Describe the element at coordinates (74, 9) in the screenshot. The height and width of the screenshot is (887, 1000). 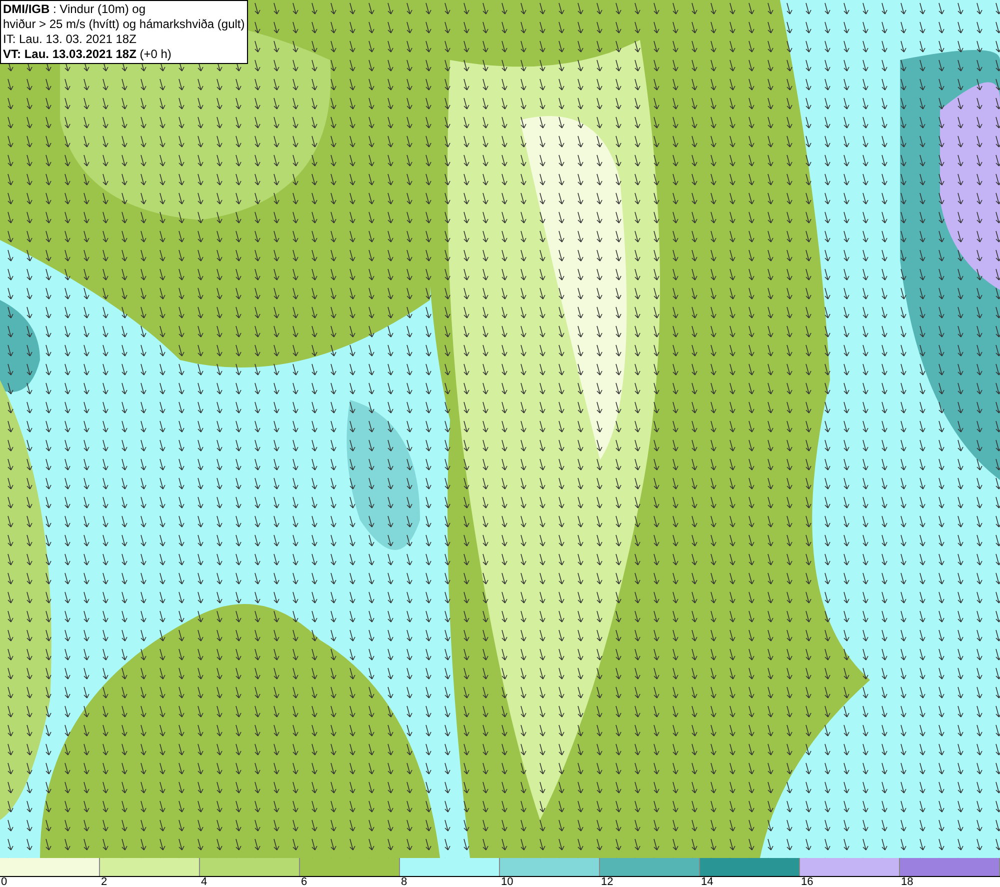
I see `header-line: DMI/IGB : Vindur (10m) og` at that location.